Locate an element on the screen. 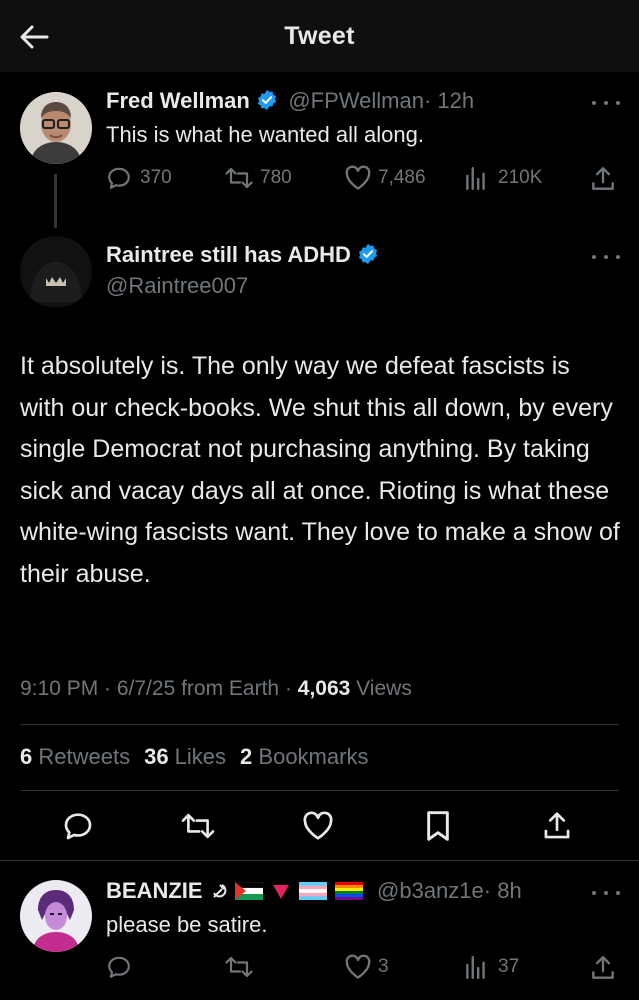 The height and width of the screenshot is (1000, 639). tweet1-text: This is what he wanted all along. is located at coordinates (265, 134).